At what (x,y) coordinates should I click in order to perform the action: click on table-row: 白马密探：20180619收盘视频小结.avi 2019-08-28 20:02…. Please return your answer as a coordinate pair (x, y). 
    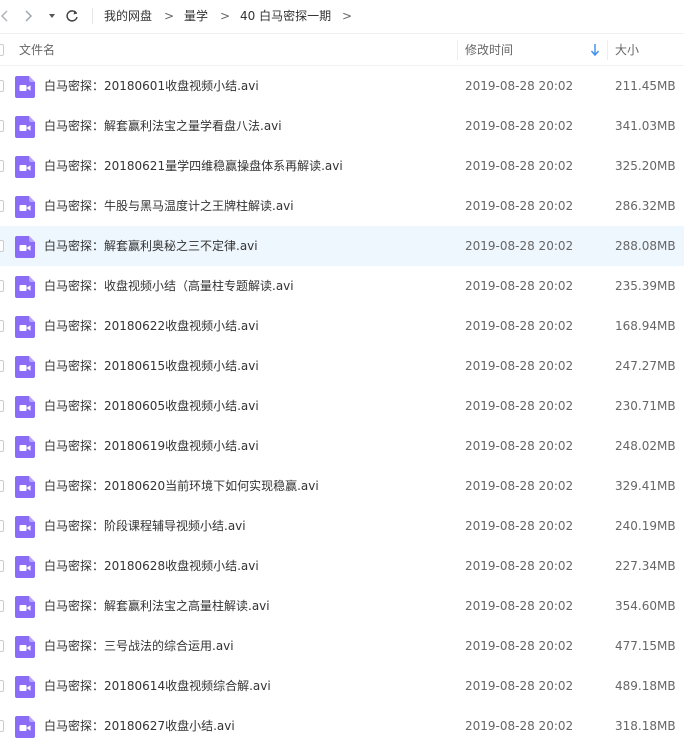
    Looking at the image, I should click on (342, 446).